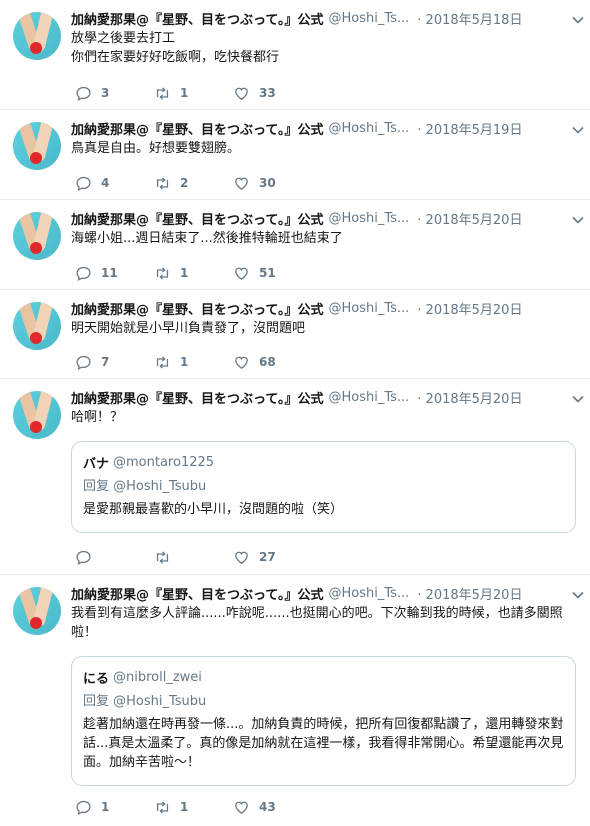 Image resolution: width=590 pixels, height=826 pixels. Describe the element at coordinates (105, 362) in the screenshot. I see `reply-count: 7` at that location.